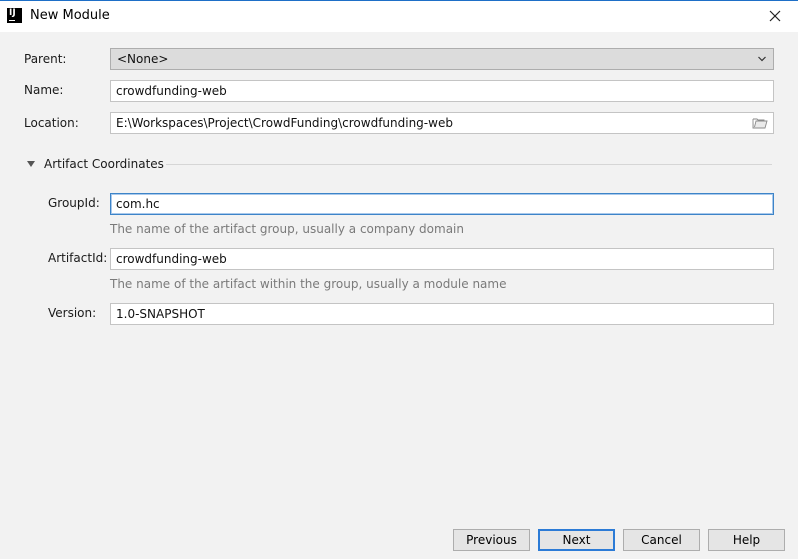  What do you see at coordinates (661, 540) in the screenshot?
I see `cancel-button: Cancel` at bounding box center [661, 540].